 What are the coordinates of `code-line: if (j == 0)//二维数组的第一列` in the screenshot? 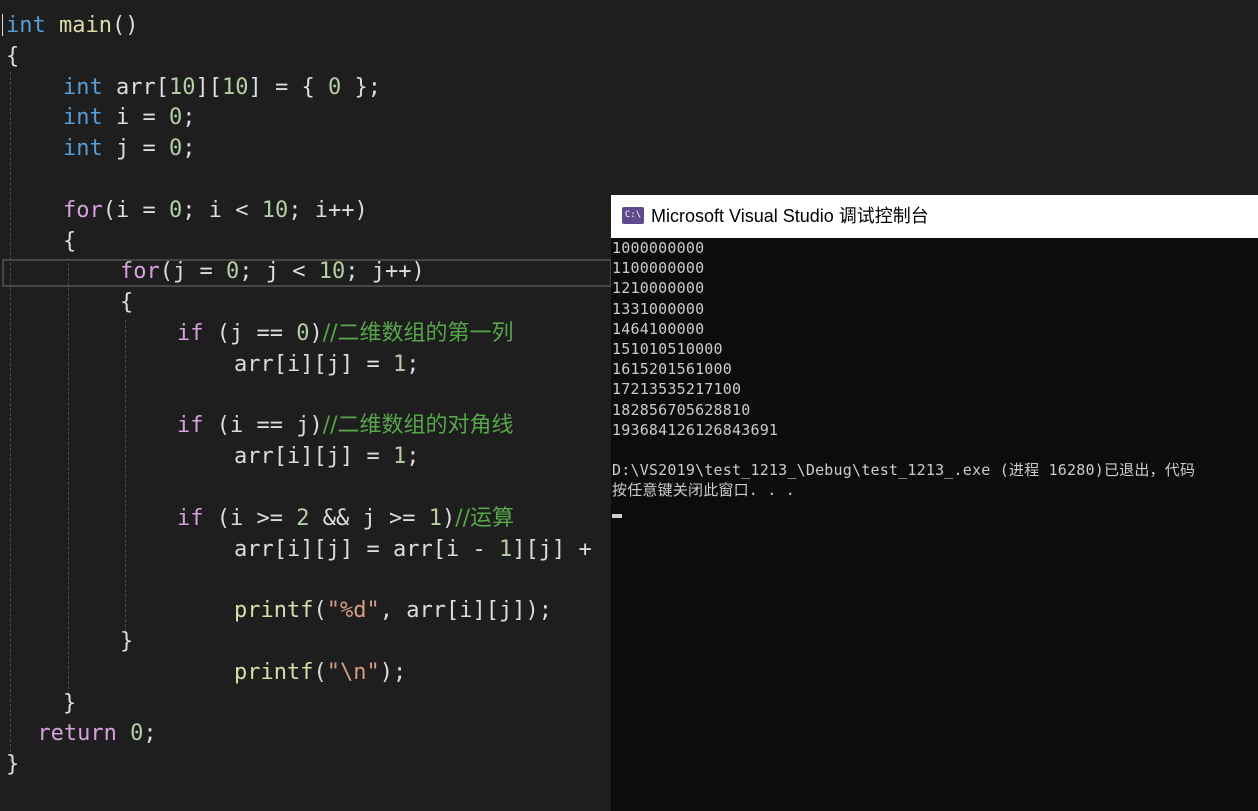 It's located at (345, 333).